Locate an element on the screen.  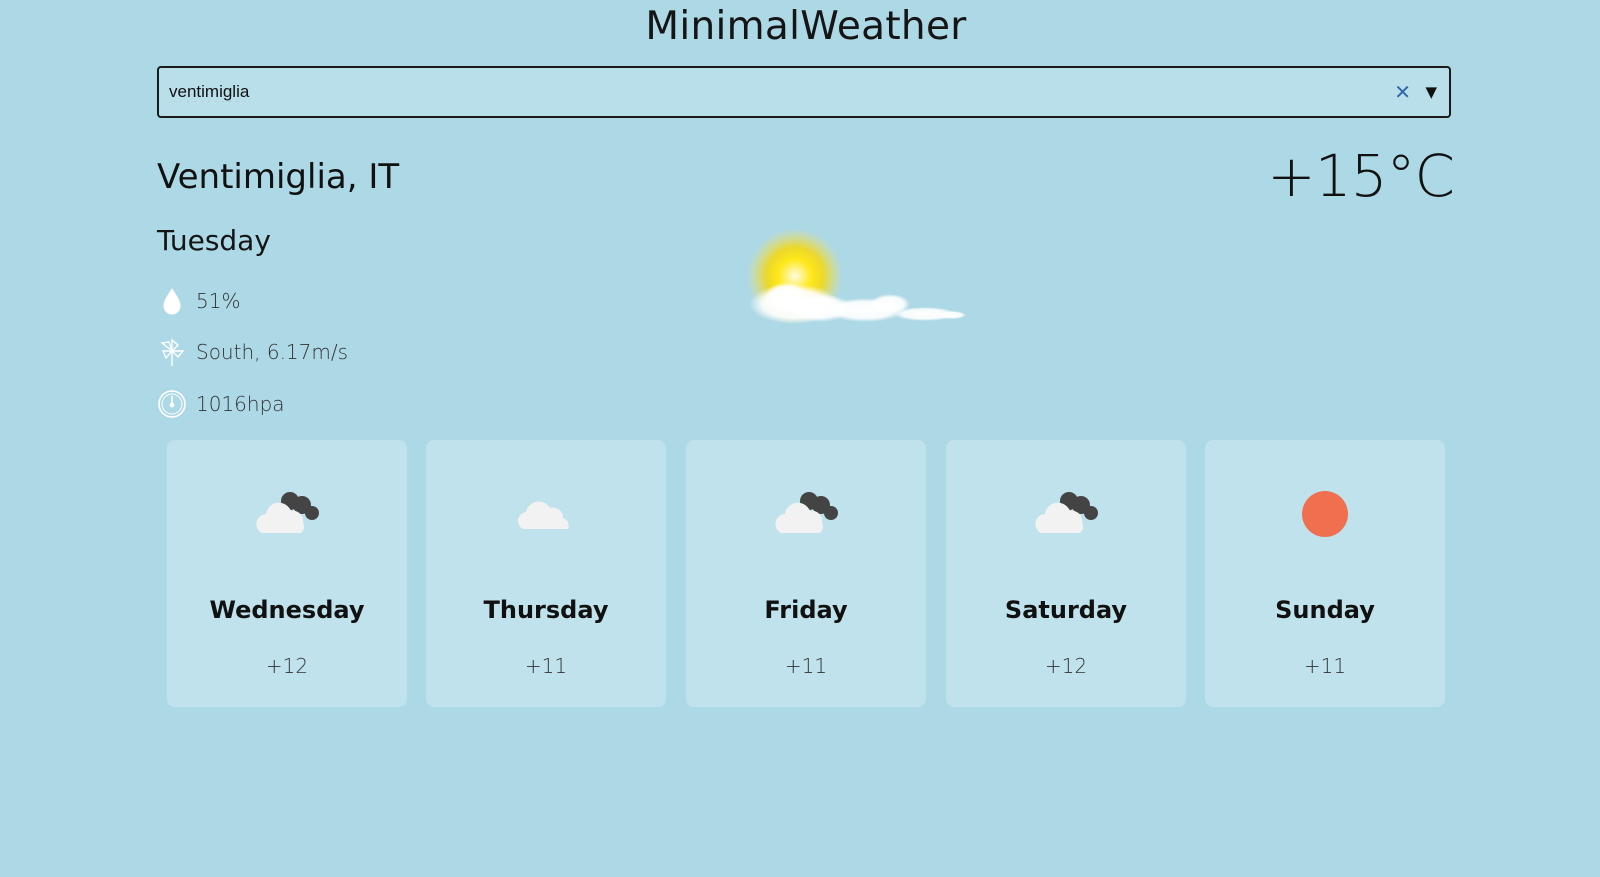
barometer-icon is located at coordinates (172, 404).